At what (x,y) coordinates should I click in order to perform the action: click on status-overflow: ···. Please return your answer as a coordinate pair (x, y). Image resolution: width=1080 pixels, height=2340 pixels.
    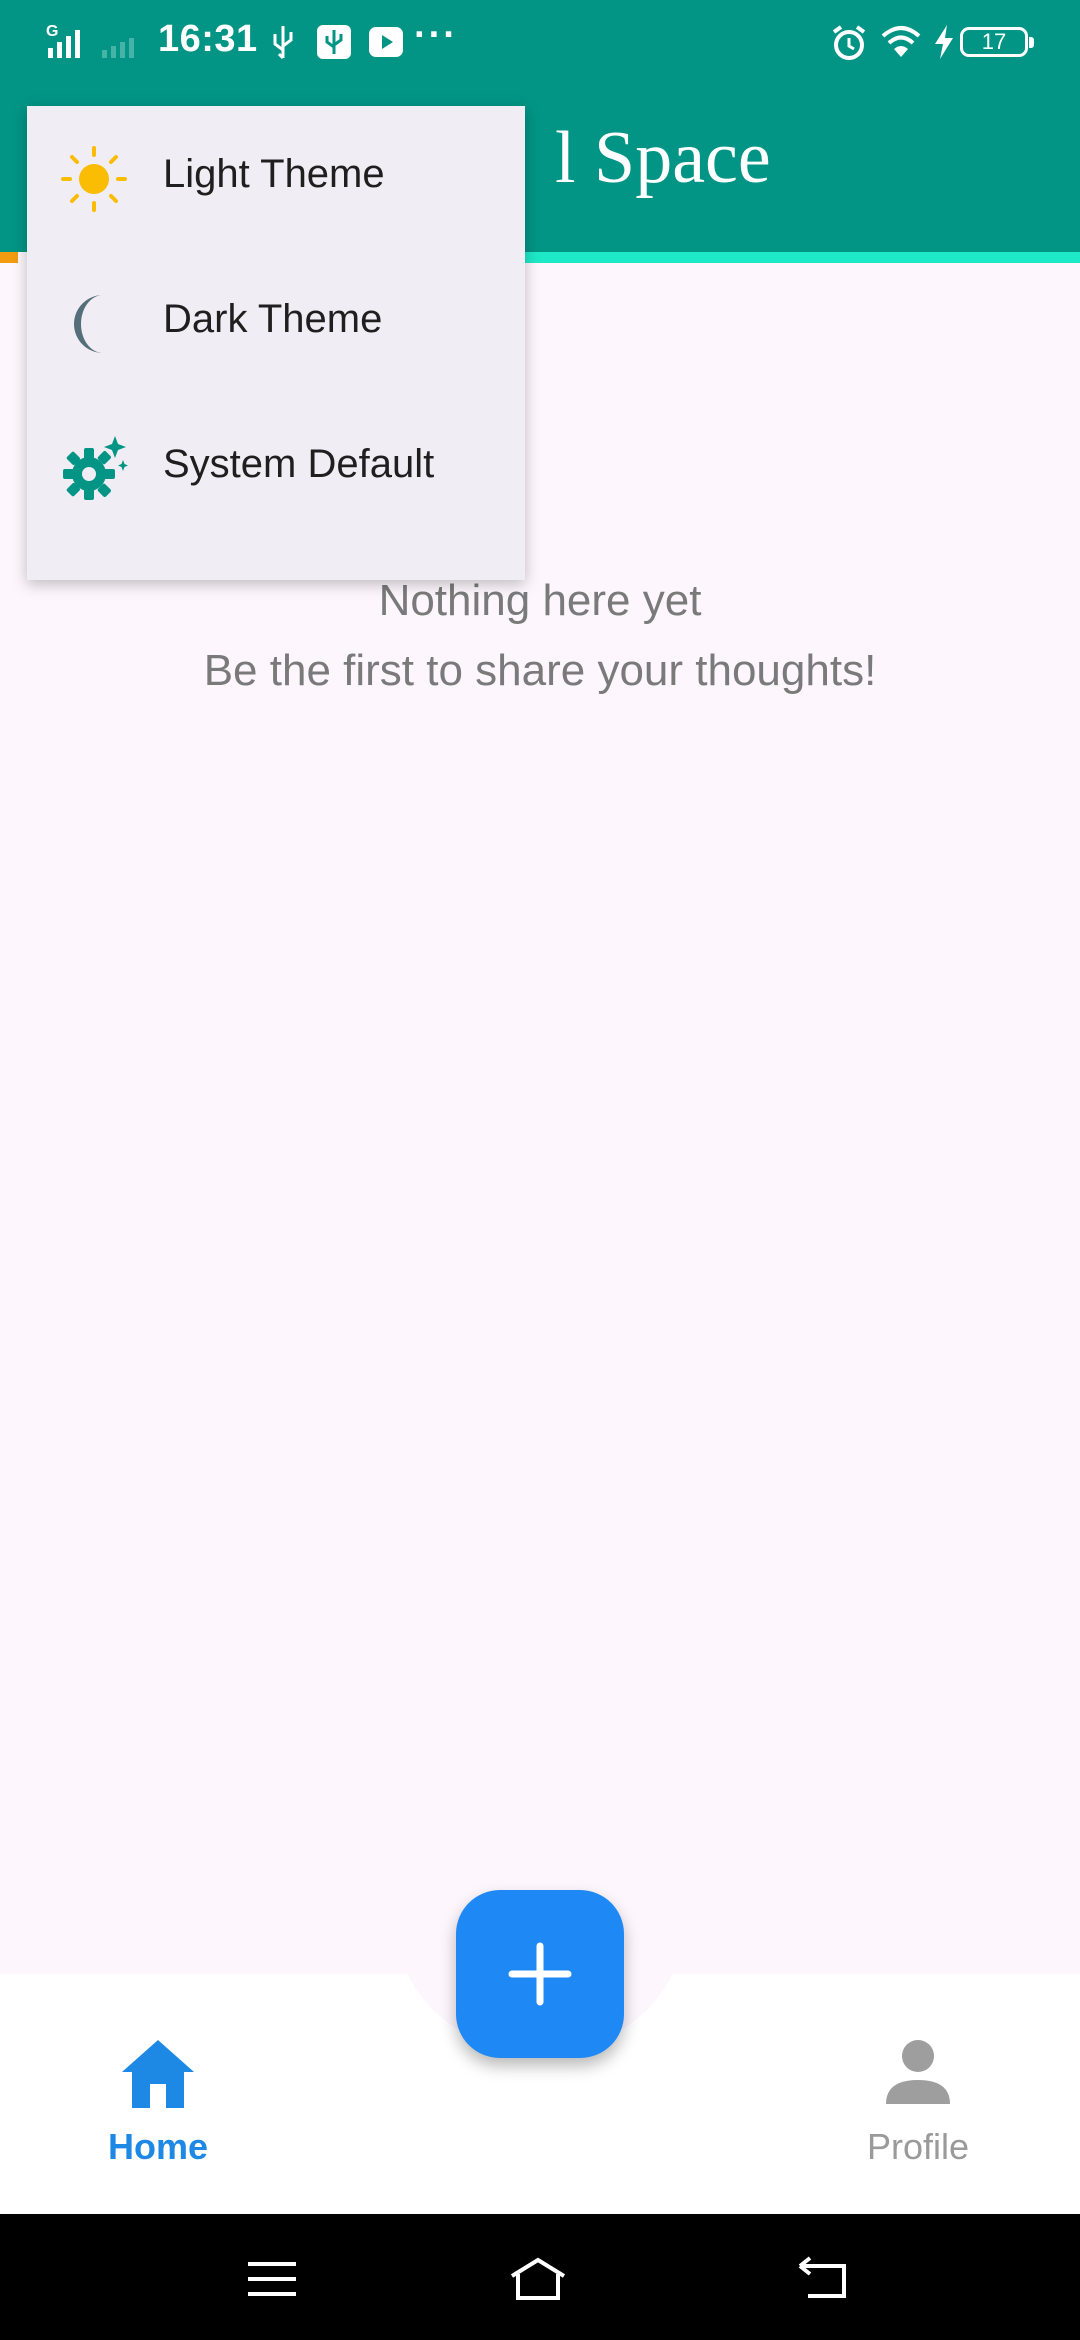
    Looking at the image, I should click on (436, 35).